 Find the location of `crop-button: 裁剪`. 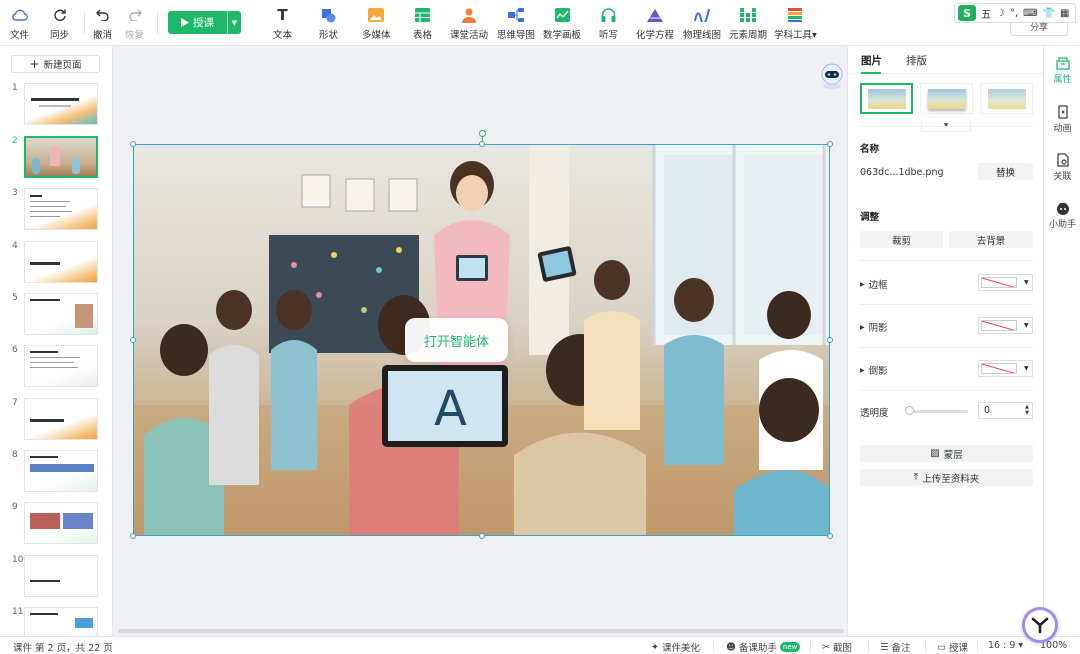

crop-button: 裁剪 is located at coordinates (901, 239).